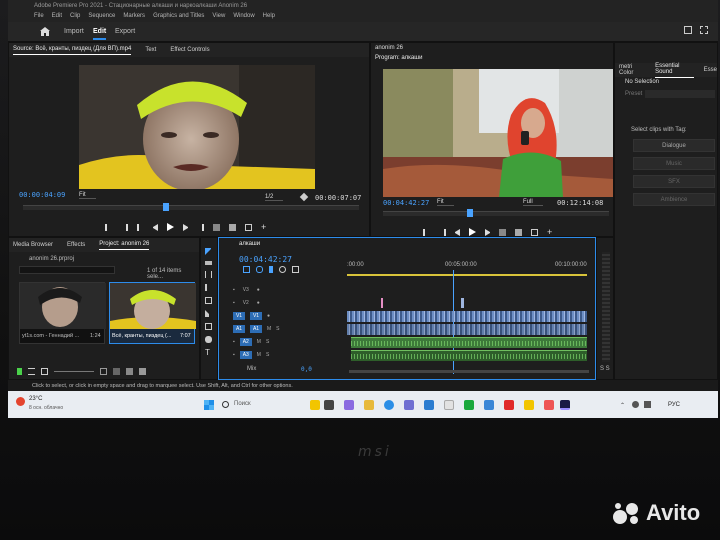 The height and width of the screenshot is (540, 720). Describe the element at coordinates (295, 269) in the screenshot. I see `captions-icon` at that location.